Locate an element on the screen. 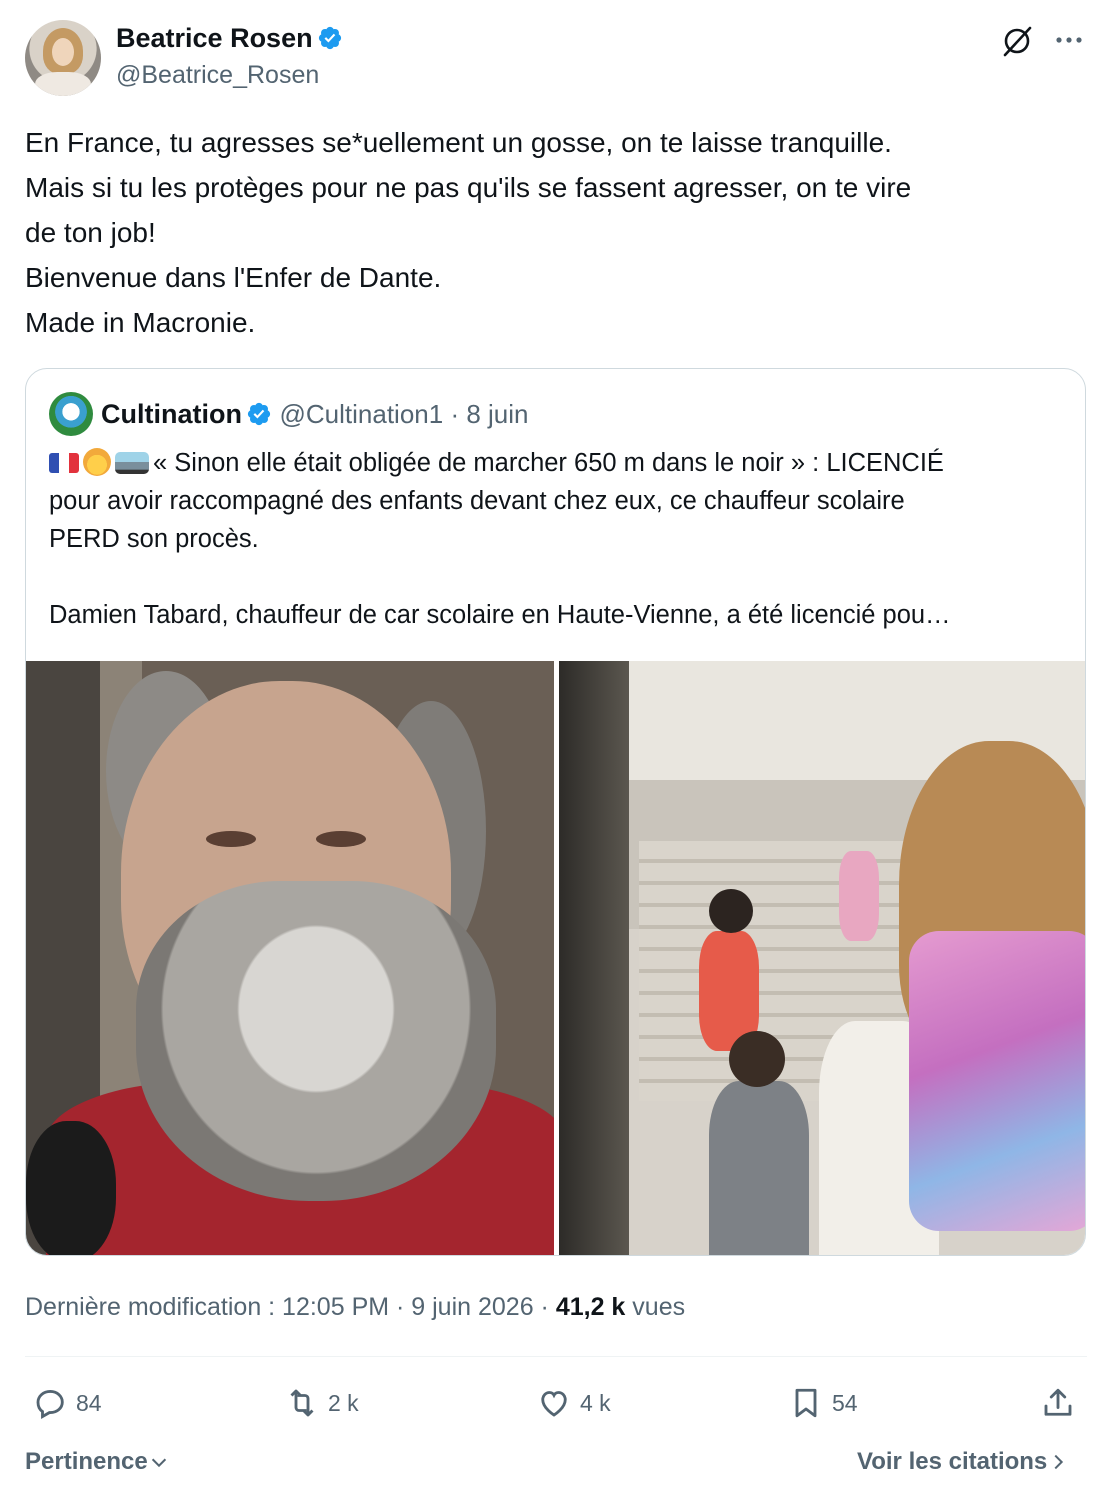 The image size is (1115, 1498). like-count: 4 k is located at coordinates (595, 1402).